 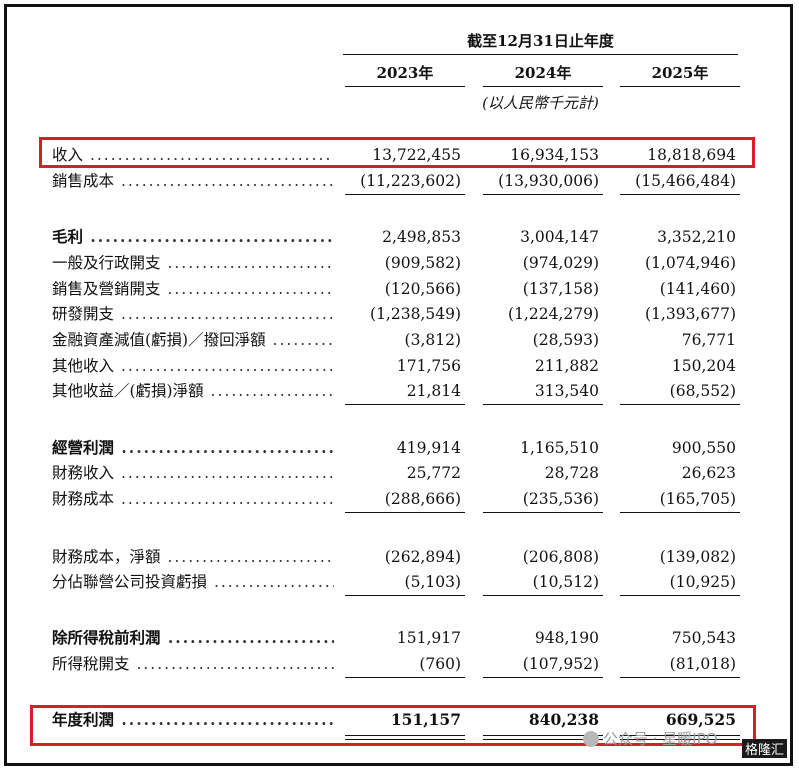 What do you see at coordinates (422, 289) in the screenshot?
I see `value-cell: (120,566)` at bounding box center [422, 289].